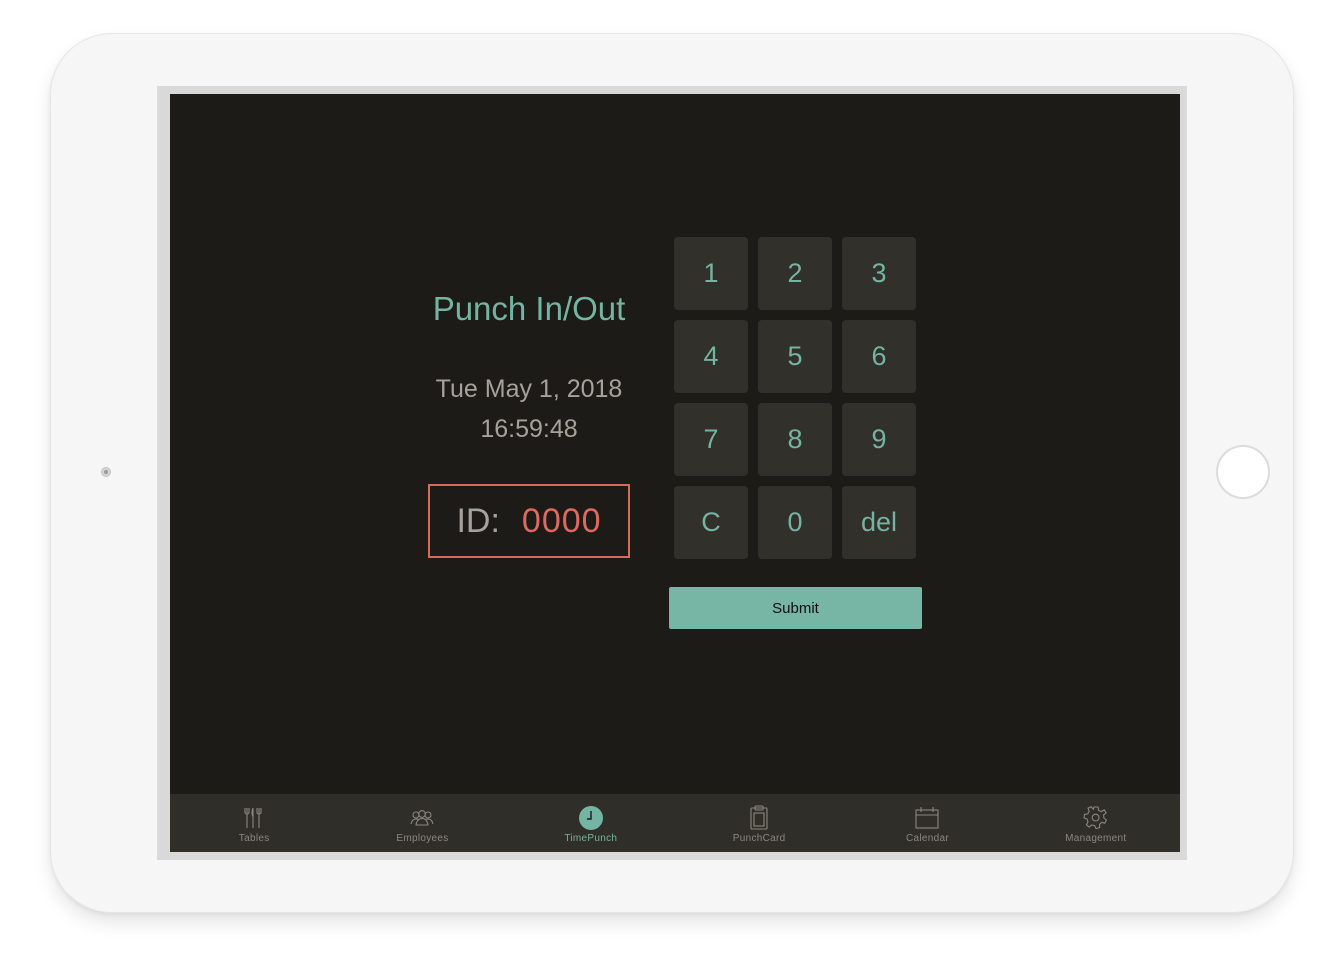 Image resolution: width=1338 pixels, height=977 pixels. Describe the element at coordinates (927, 838) in the screenshot. I see `tab-label-calendar: Calendar` at that location.